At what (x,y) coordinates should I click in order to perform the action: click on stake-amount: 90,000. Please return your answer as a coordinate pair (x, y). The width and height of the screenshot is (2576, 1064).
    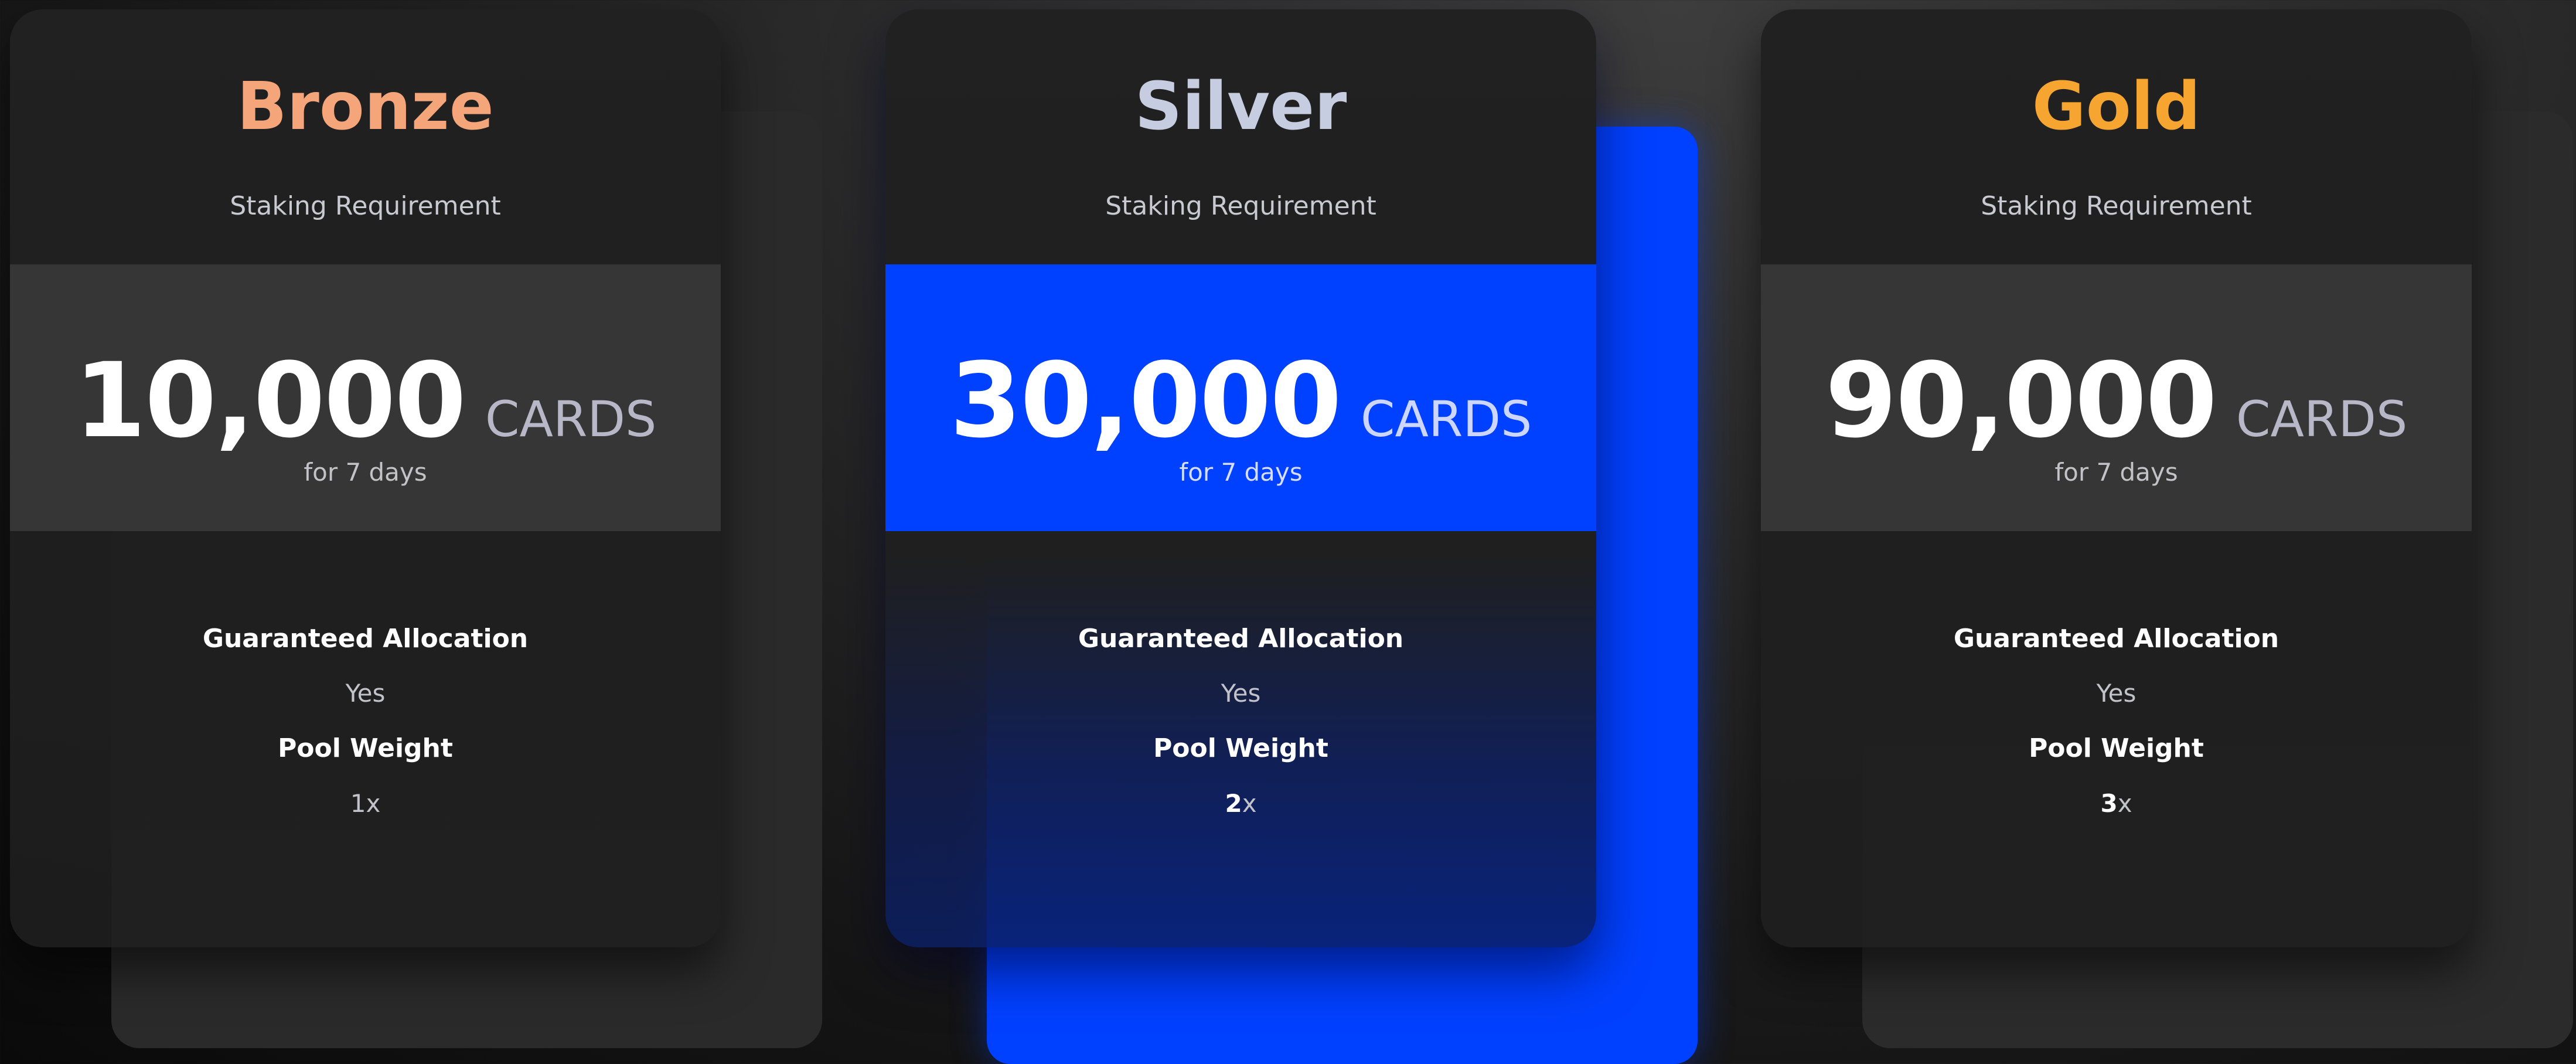
    Looking at the image, I should click on (2021, 401).